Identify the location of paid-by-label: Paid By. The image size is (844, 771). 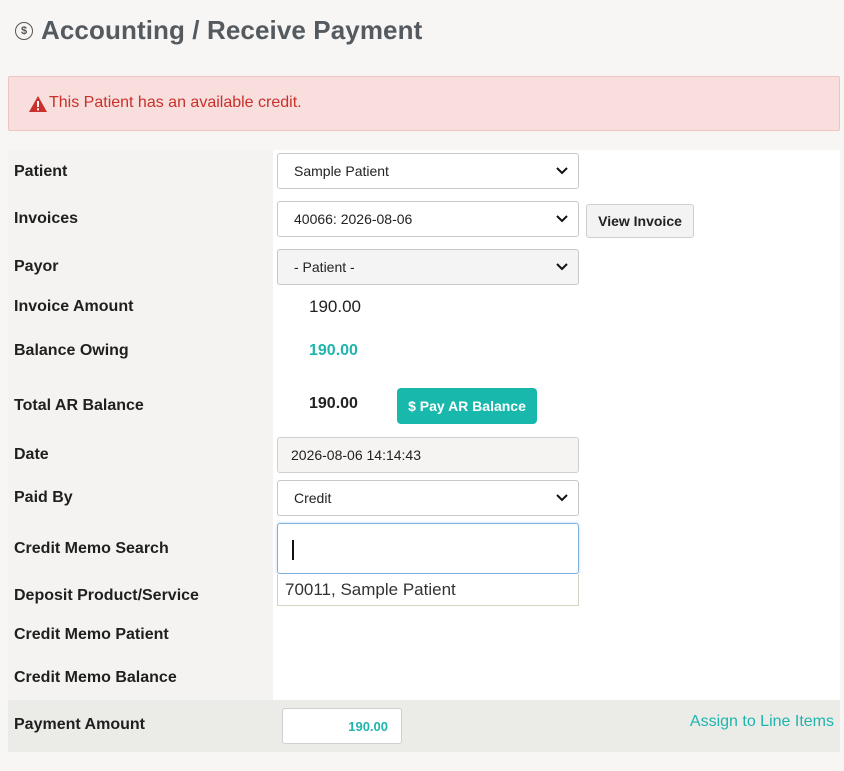
(43, 497).